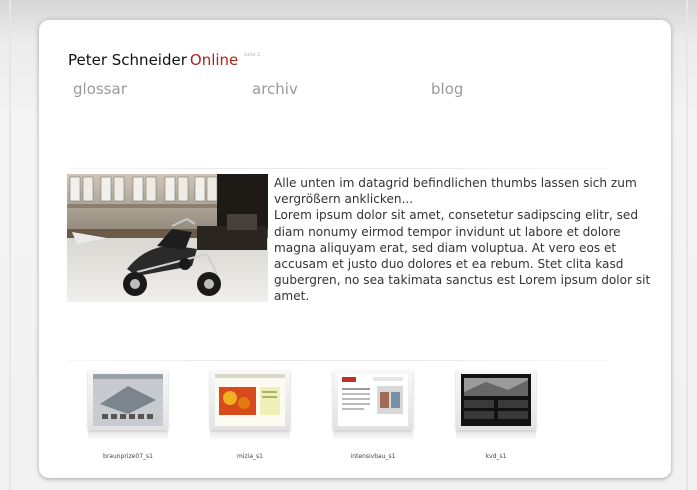 This screenshot has height=490, width=697. I want to click on thumb-intensivbau, so click(373, 406).